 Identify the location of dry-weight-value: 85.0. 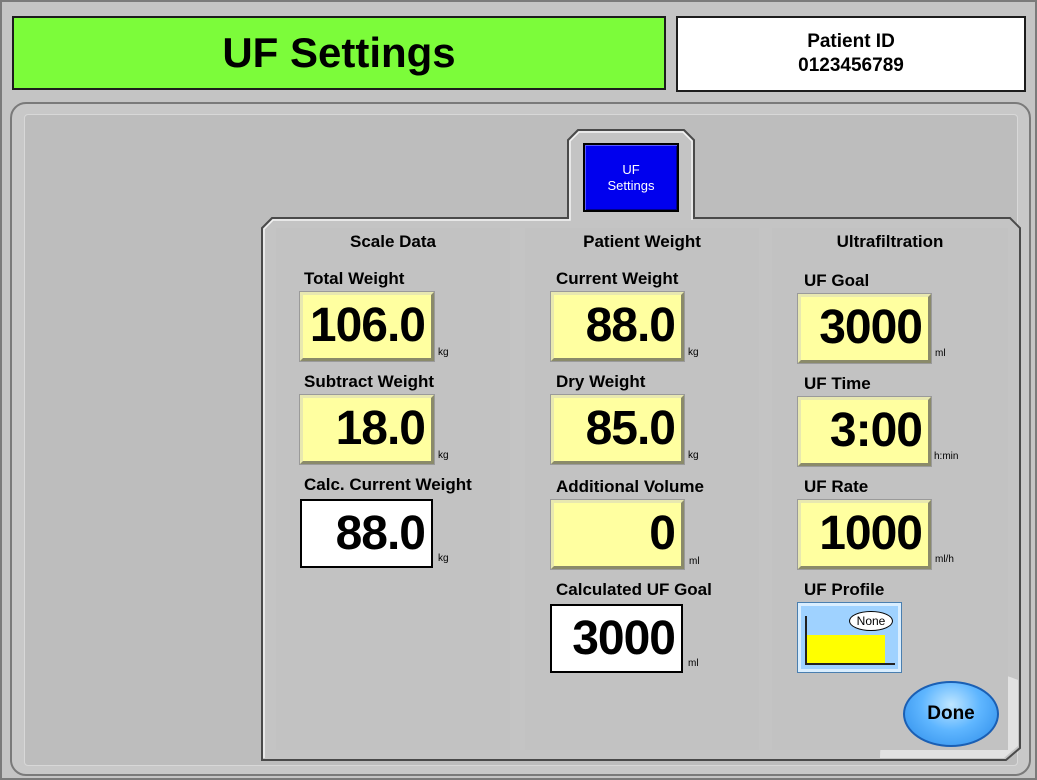
(630, 428).